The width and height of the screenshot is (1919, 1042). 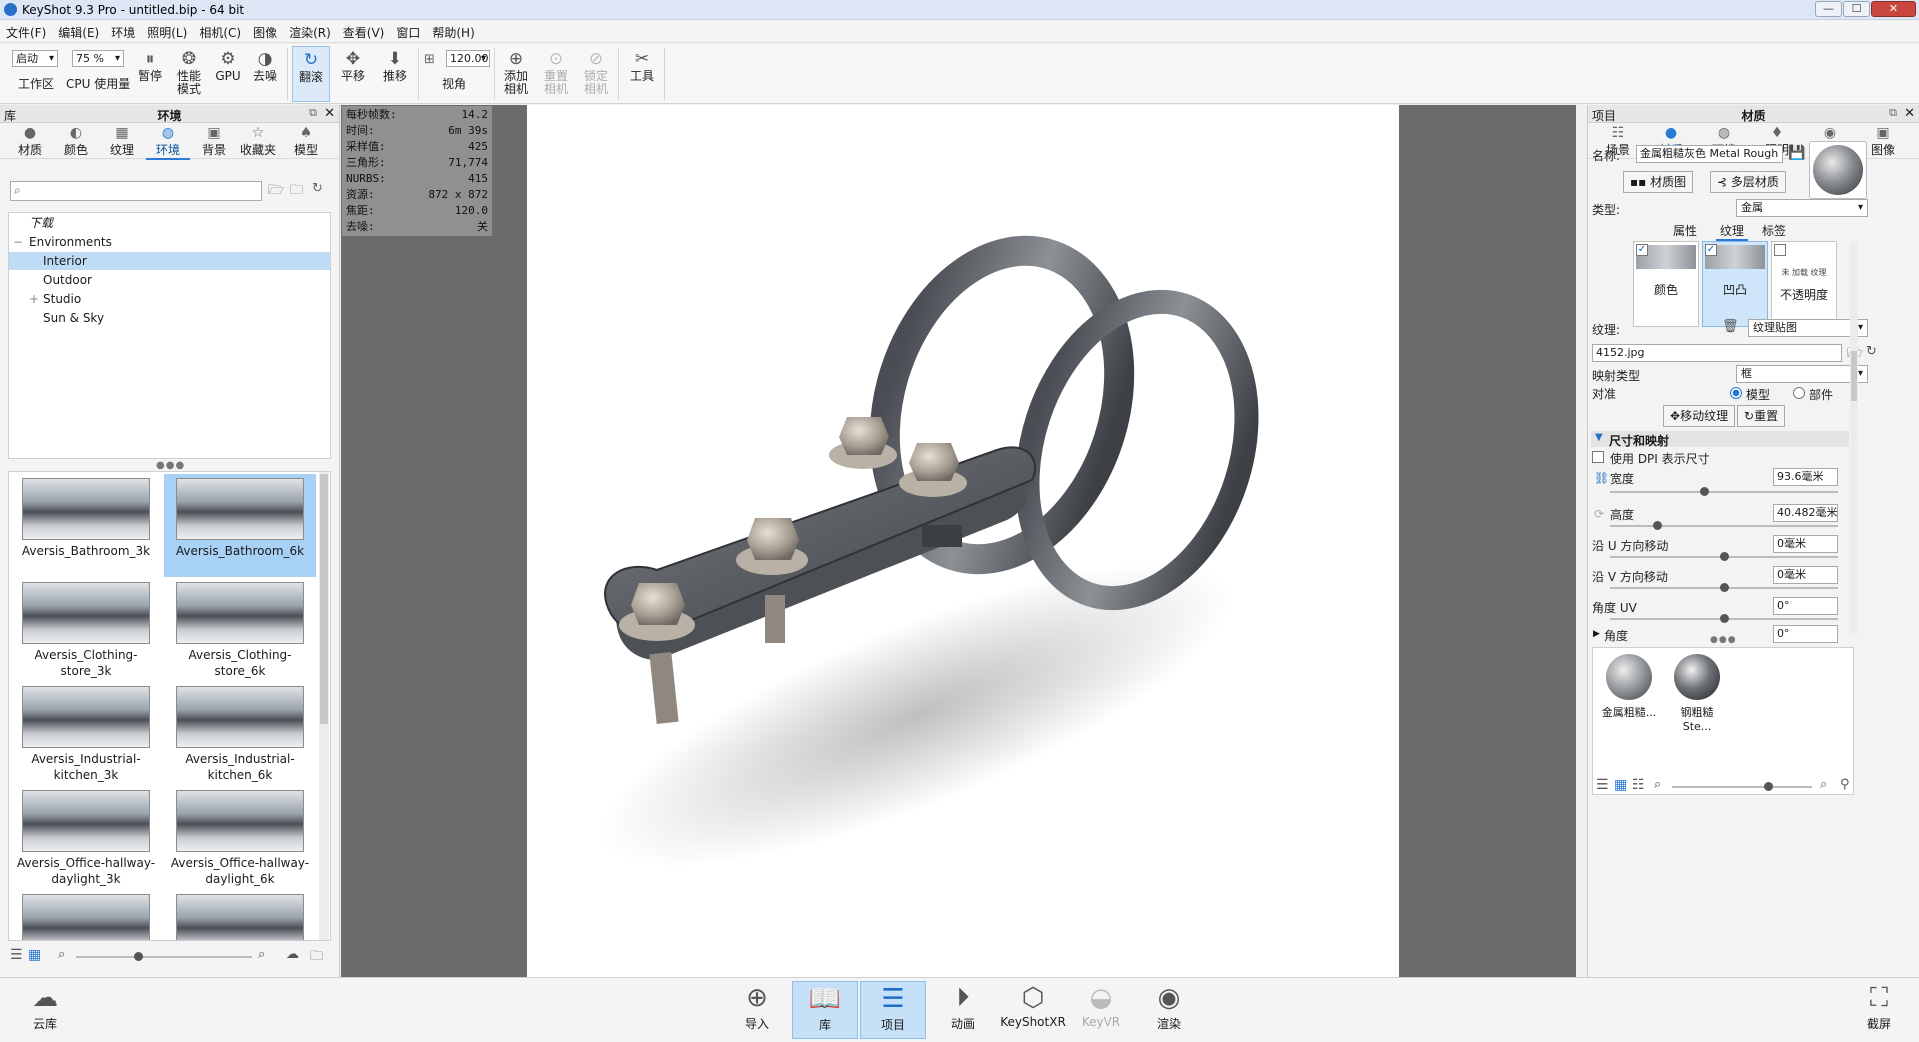 What do you see at coordinates (1724, 556) in the screenshot?
I see `shift-u-slider` at bounding box center [1724, 556].